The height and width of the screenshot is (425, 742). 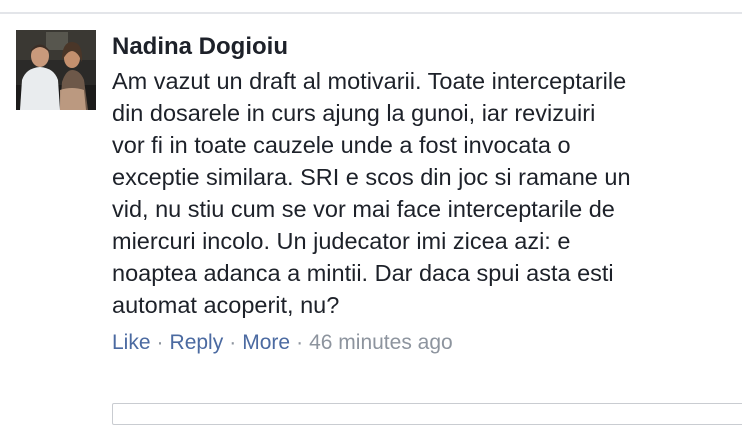 I want to click on top-divider, so click(x=371, y=13).